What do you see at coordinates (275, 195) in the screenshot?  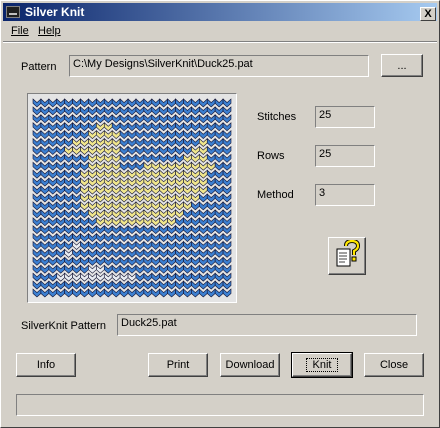 I see `method-label: Method` at bounding box center [275, 195].